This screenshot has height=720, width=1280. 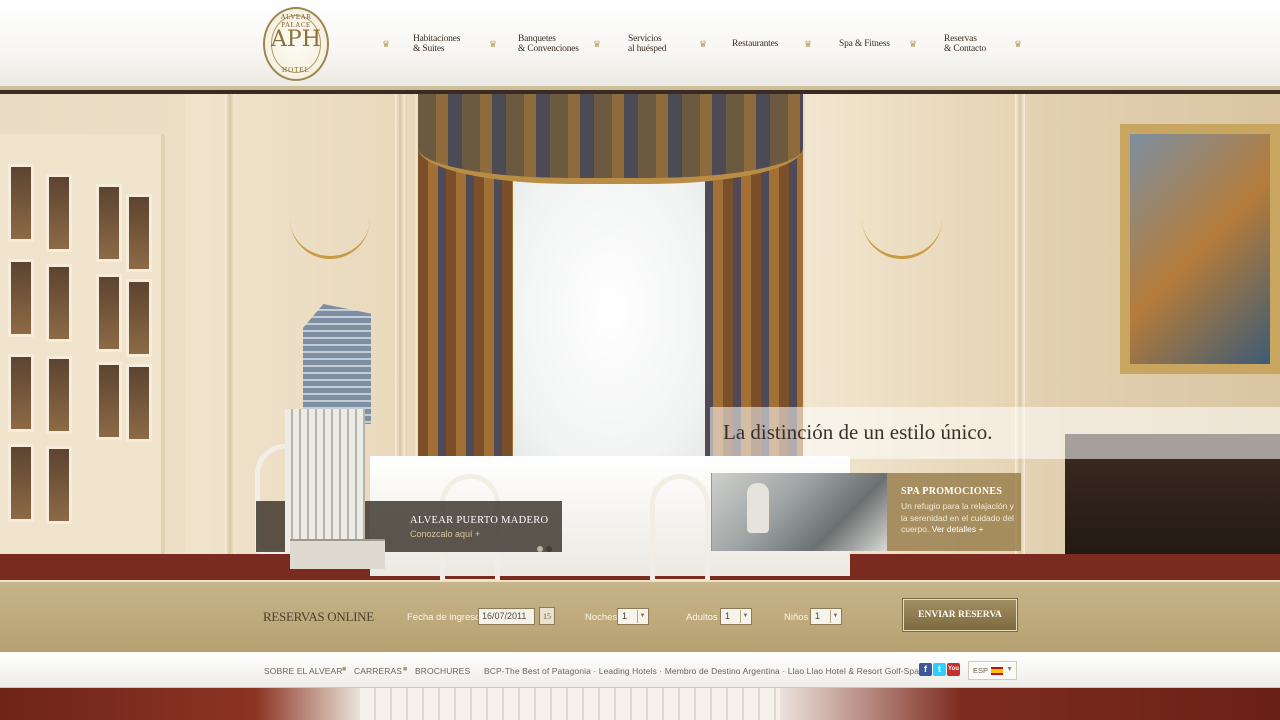 I want to click on nav-item-restaurantes: Restaurantes, so click(x=755, y=44).